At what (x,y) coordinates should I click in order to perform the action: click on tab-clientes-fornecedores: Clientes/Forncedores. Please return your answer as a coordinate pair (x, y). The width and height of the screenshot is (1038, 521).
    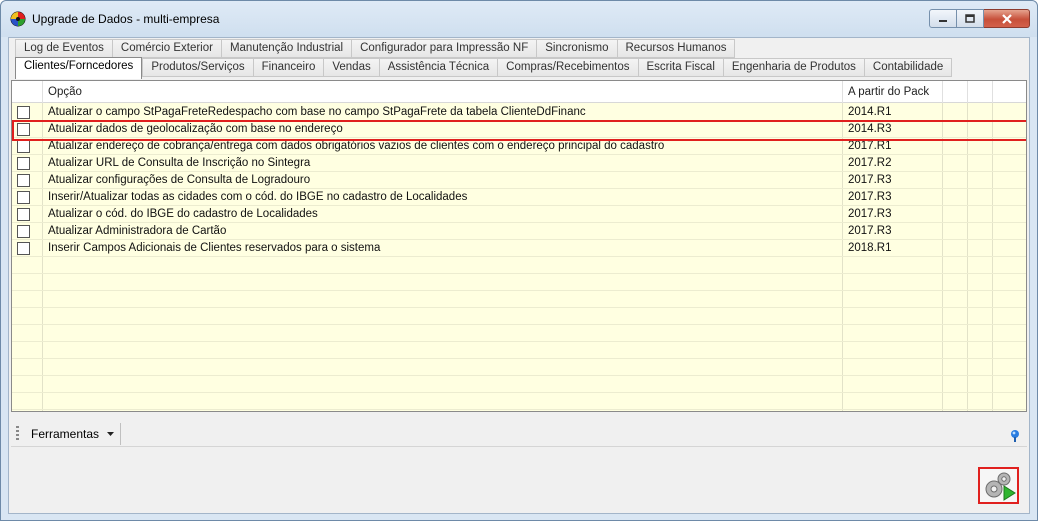
    Looking at the image, I should click on (79, 68).